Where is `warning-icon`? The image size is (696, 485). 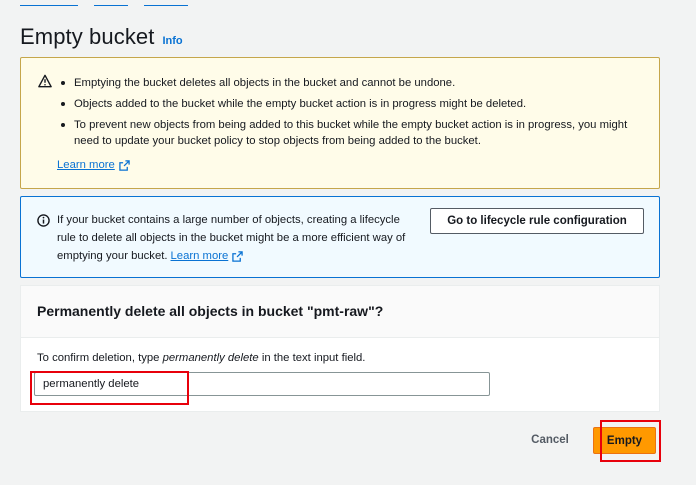
warning-icon is located at coordinates (45, 81).